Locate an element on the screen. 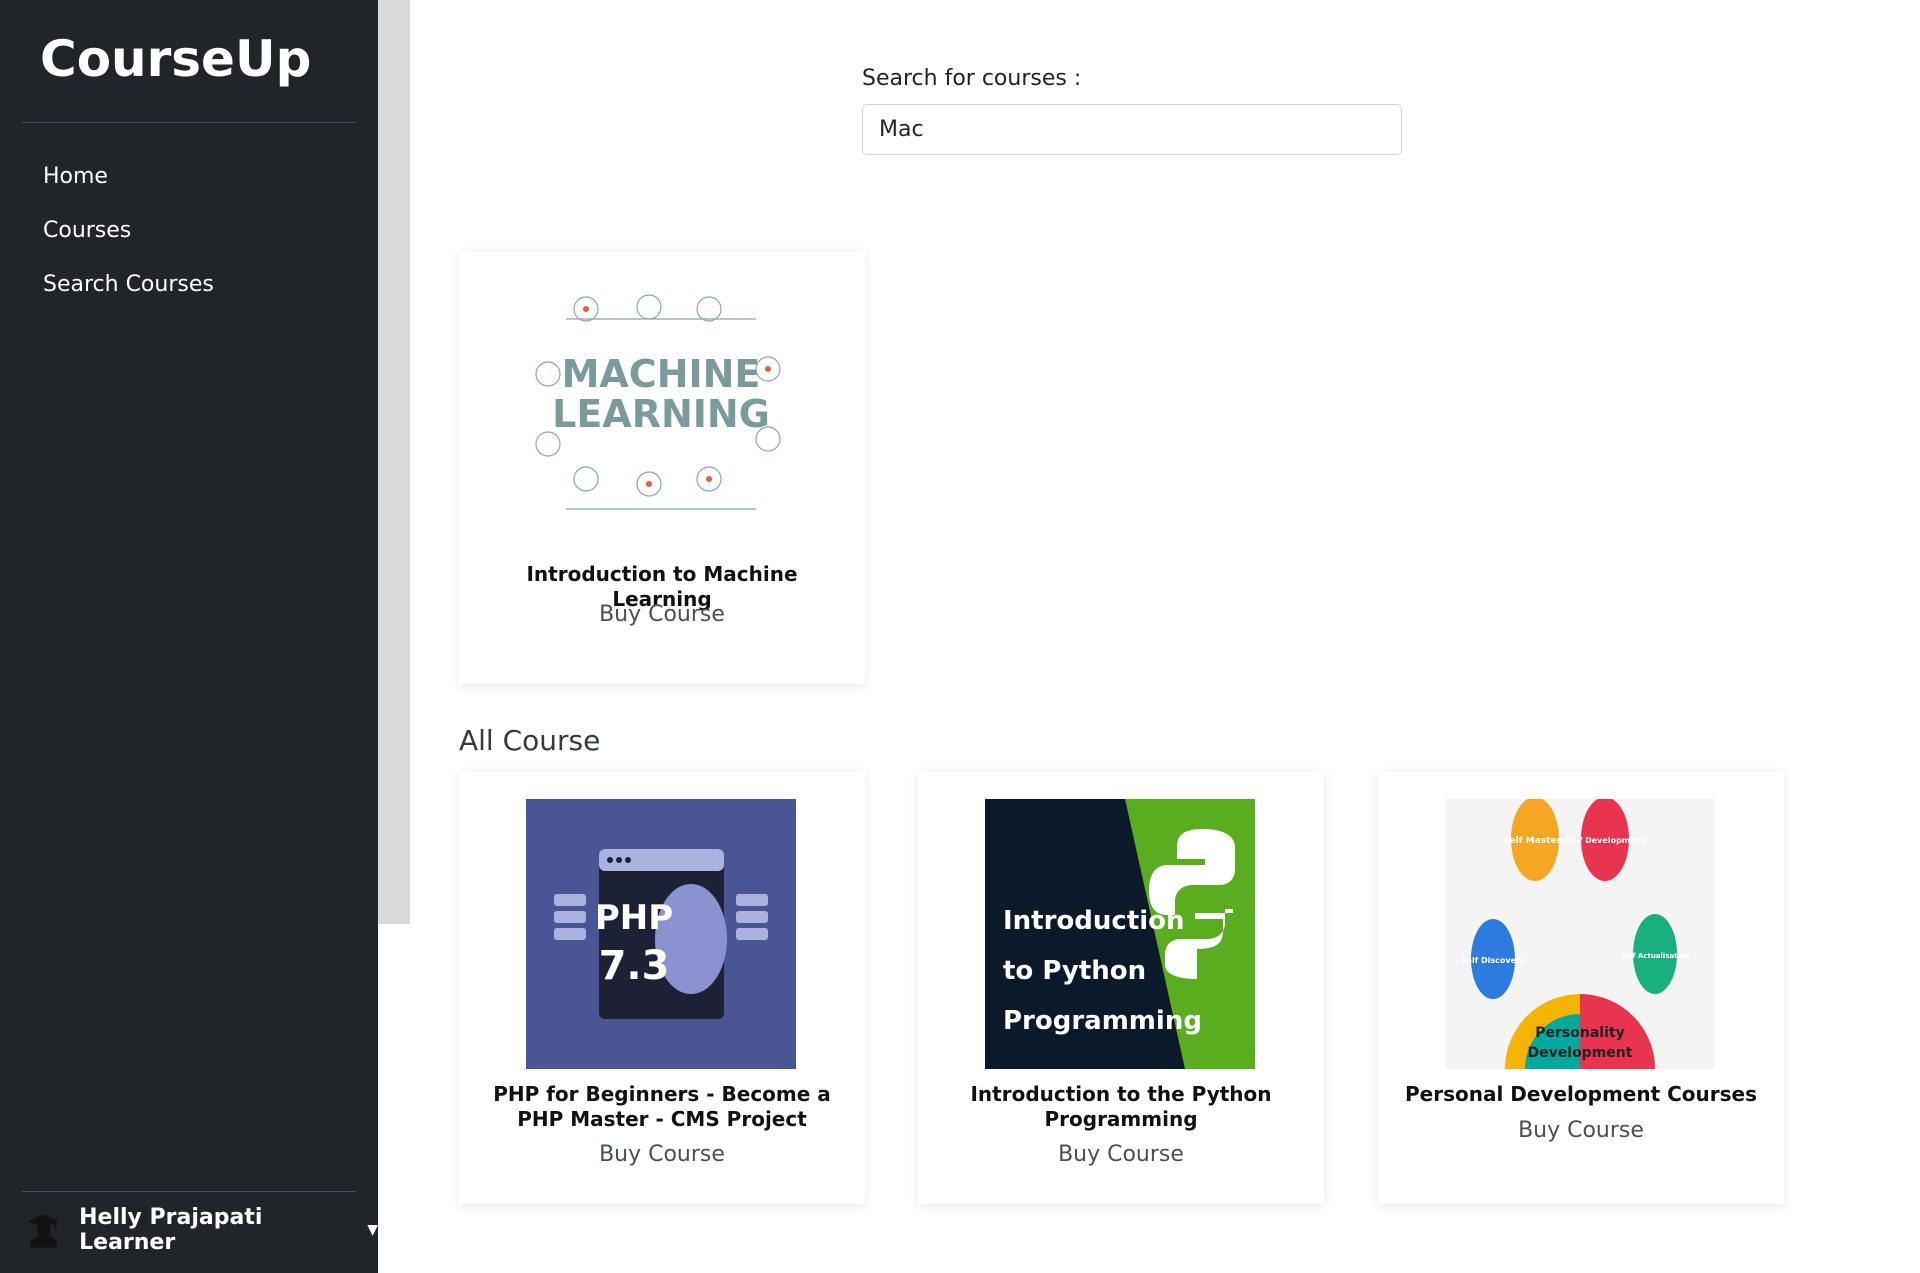 The height and width of the screenshot is (1273, 1920). course-title: Introduction to the Python Programming is located at coordinates (1121, 1106).